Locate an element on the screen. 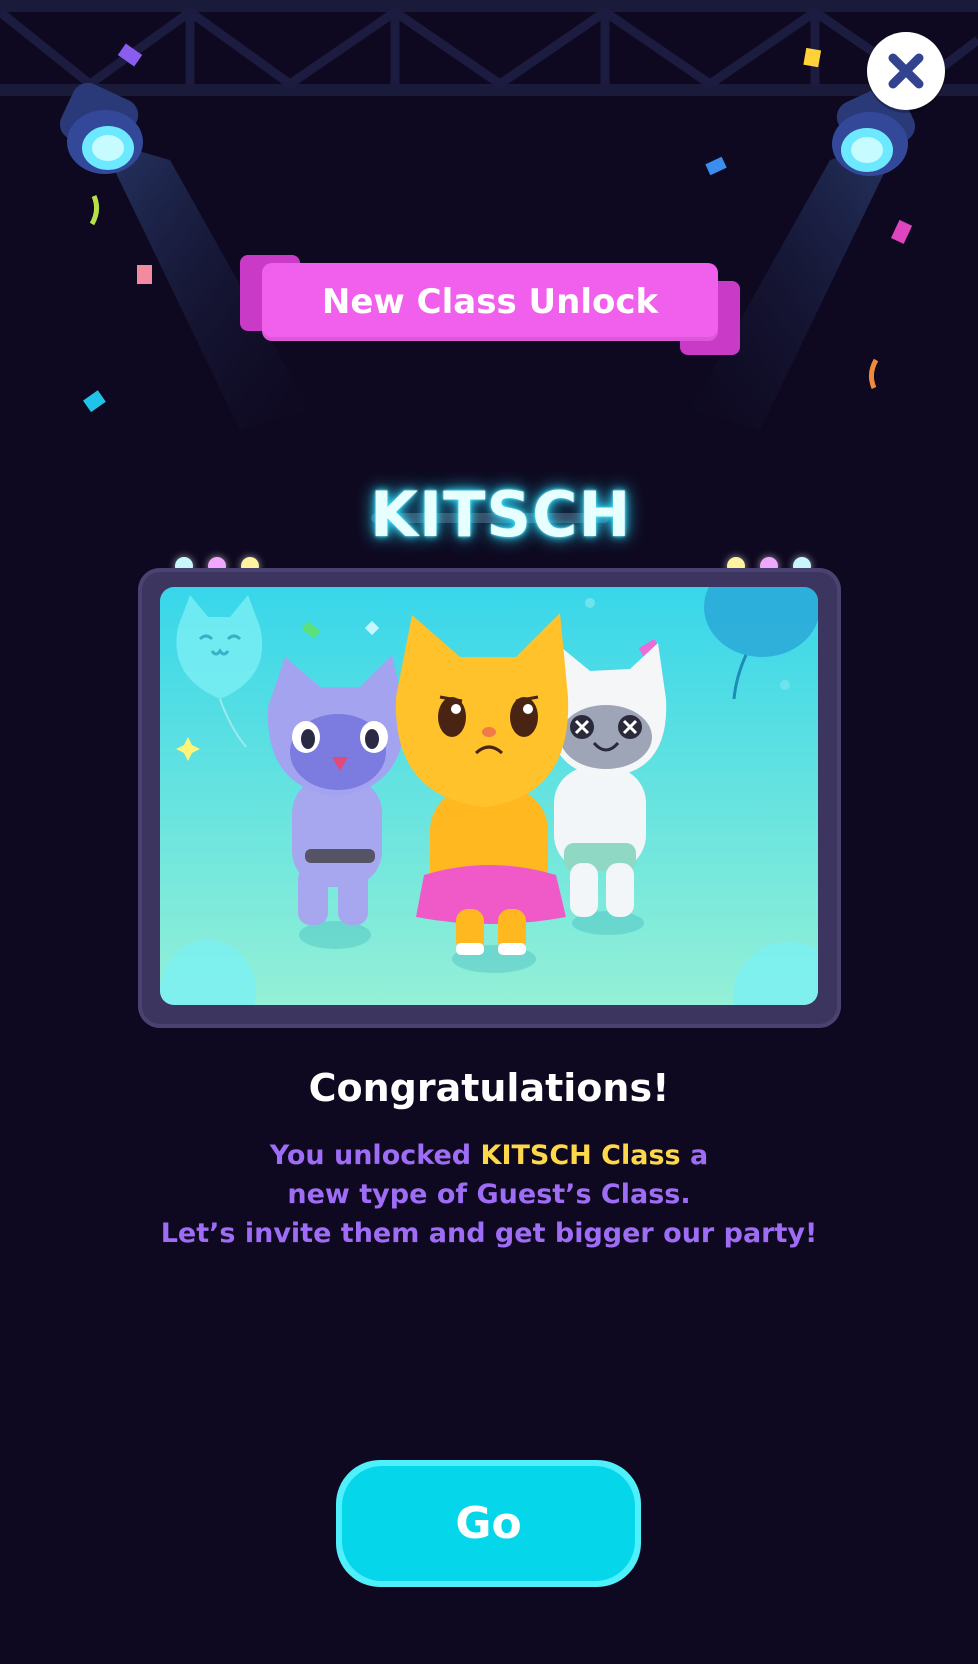 The height and width of the screenshot is (1664, 978). description-prefix: You unlocked is located at coordinates (375, 1155).